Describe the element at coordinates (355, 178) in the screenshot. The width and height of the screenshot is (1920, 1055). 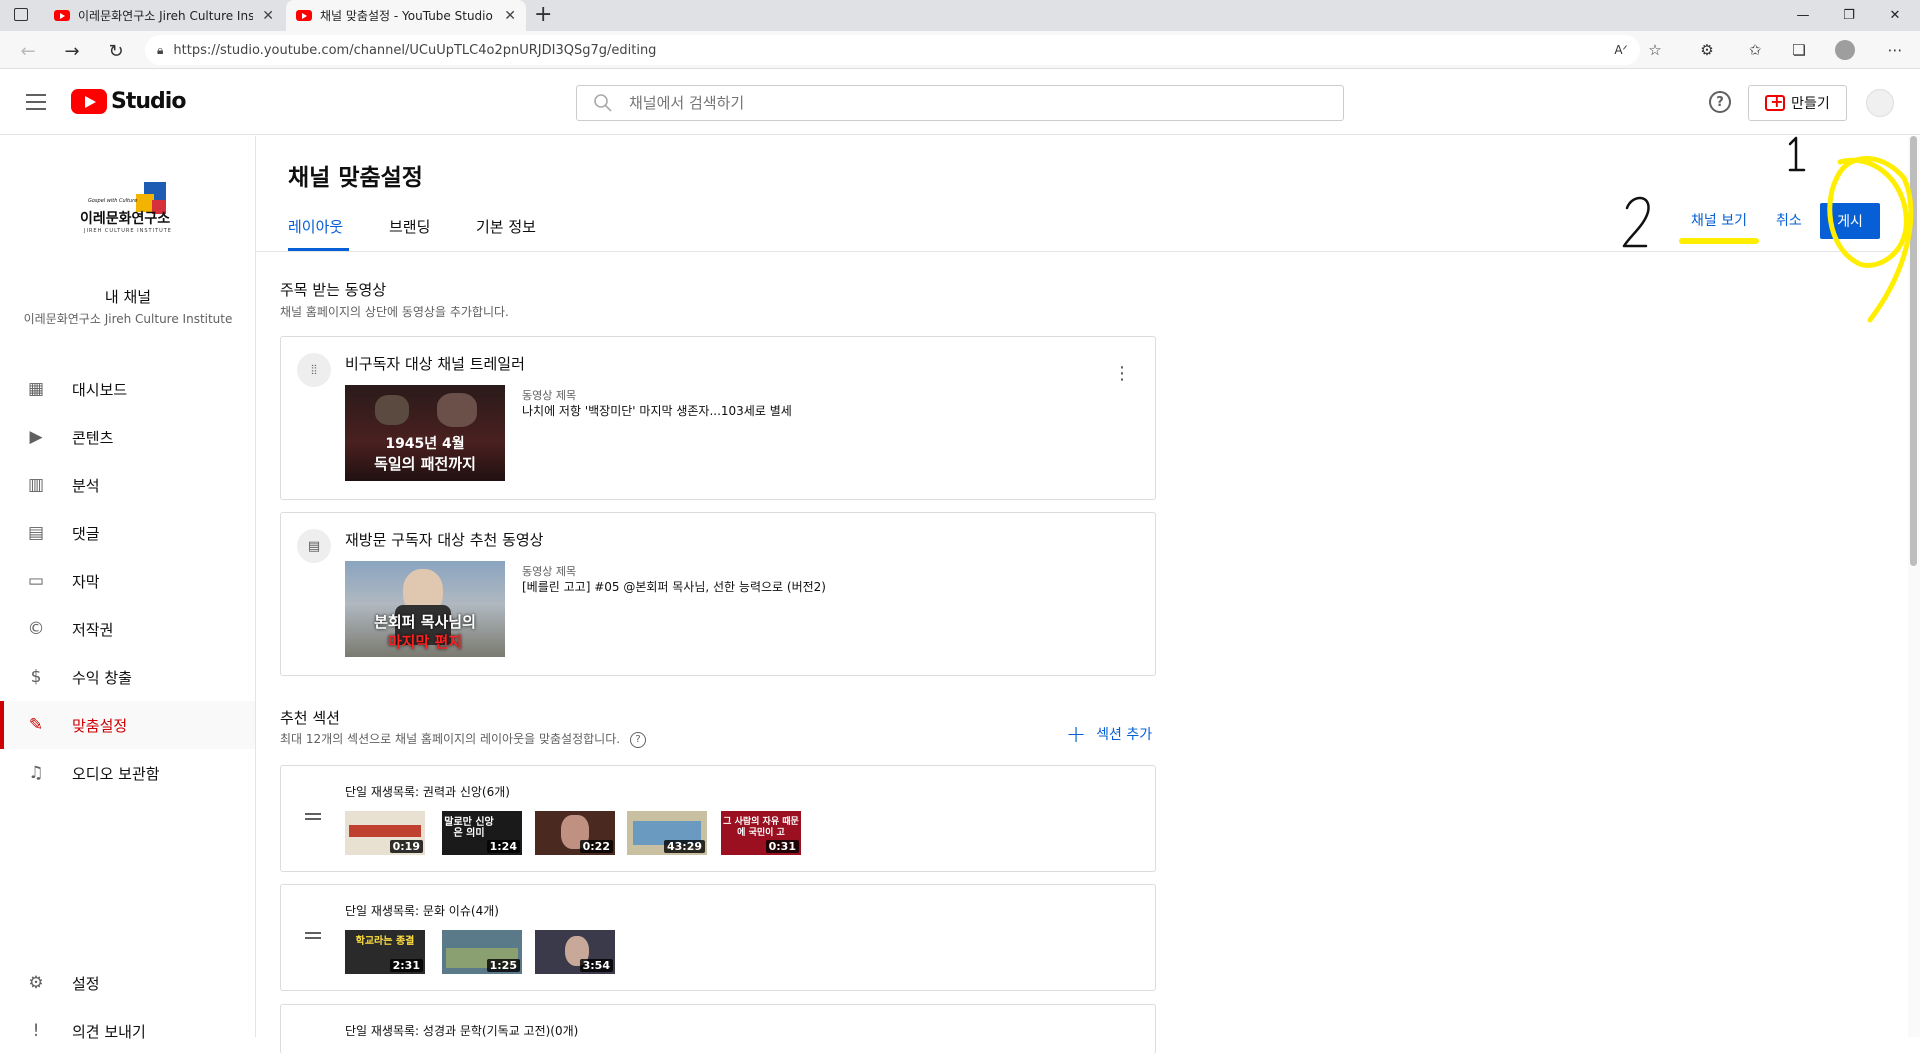
I see `page-title: 채널 맞춤설정` at that location.